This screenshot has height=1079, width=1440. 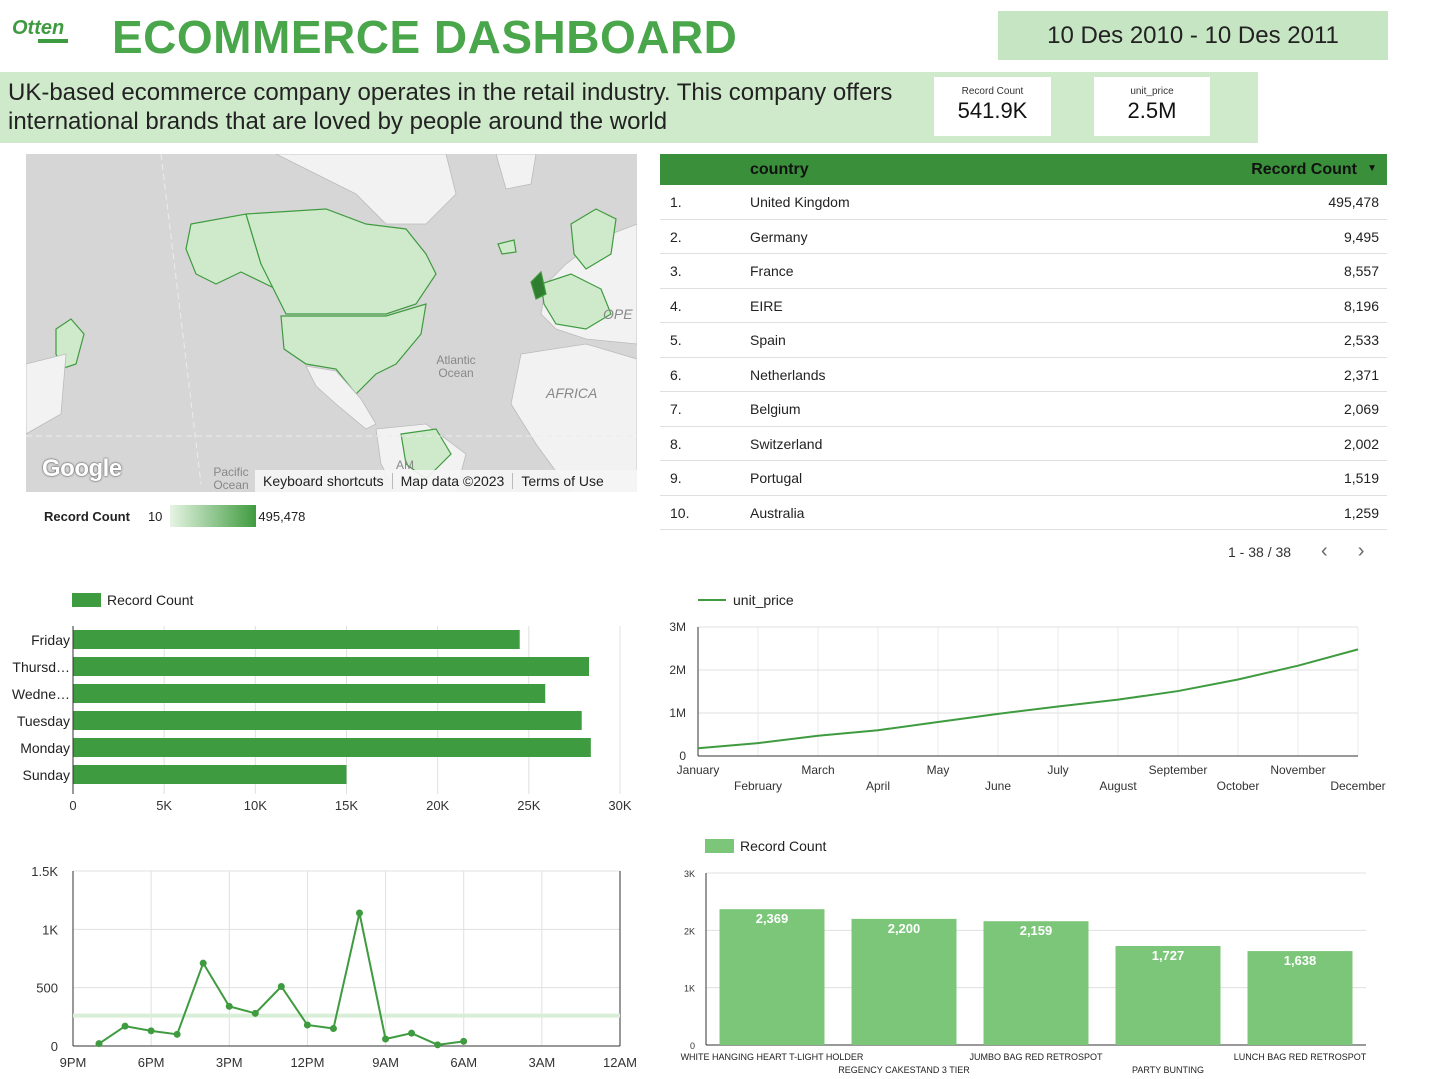 What do you see at coordinates (1300, 1057) in the screenshot?
I see `x-tick-label: LUNCH BAG RED RETROSPOT` at bounding box center [1300, 1057].